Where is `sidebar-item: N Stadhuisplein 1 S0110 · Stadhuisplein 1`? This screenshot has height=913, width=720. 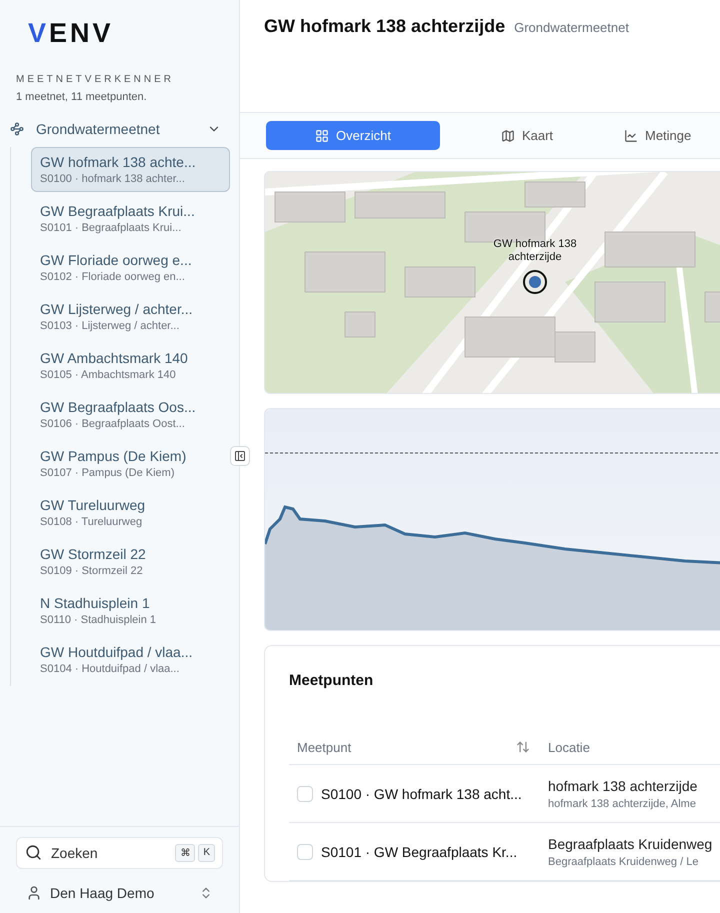 sidebar-item: N Stadhuisplein 1 S0110 · Stadhuisplein 1 is located at coordinates (130, 610).